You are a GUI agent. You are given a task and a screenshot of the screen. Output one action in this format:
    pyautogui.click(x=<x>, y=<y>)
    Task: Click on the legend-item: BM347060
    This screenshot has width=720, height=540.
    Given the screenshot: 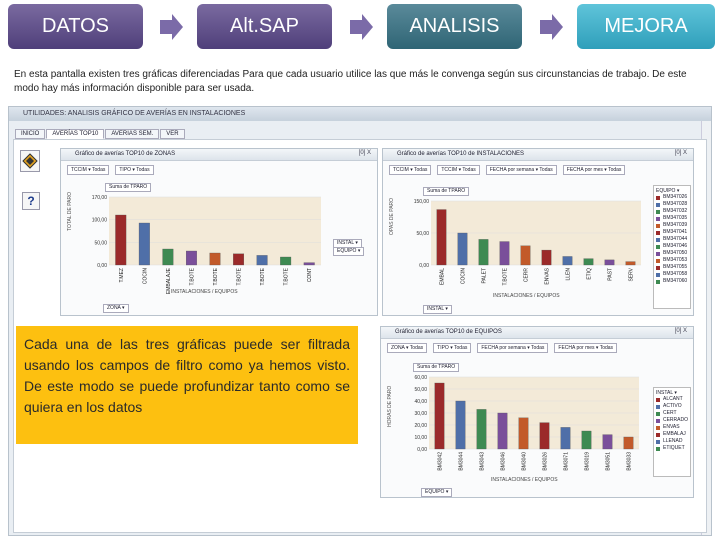 What is the action you would take?
    pyautogui.click(x=672, y=281)
    